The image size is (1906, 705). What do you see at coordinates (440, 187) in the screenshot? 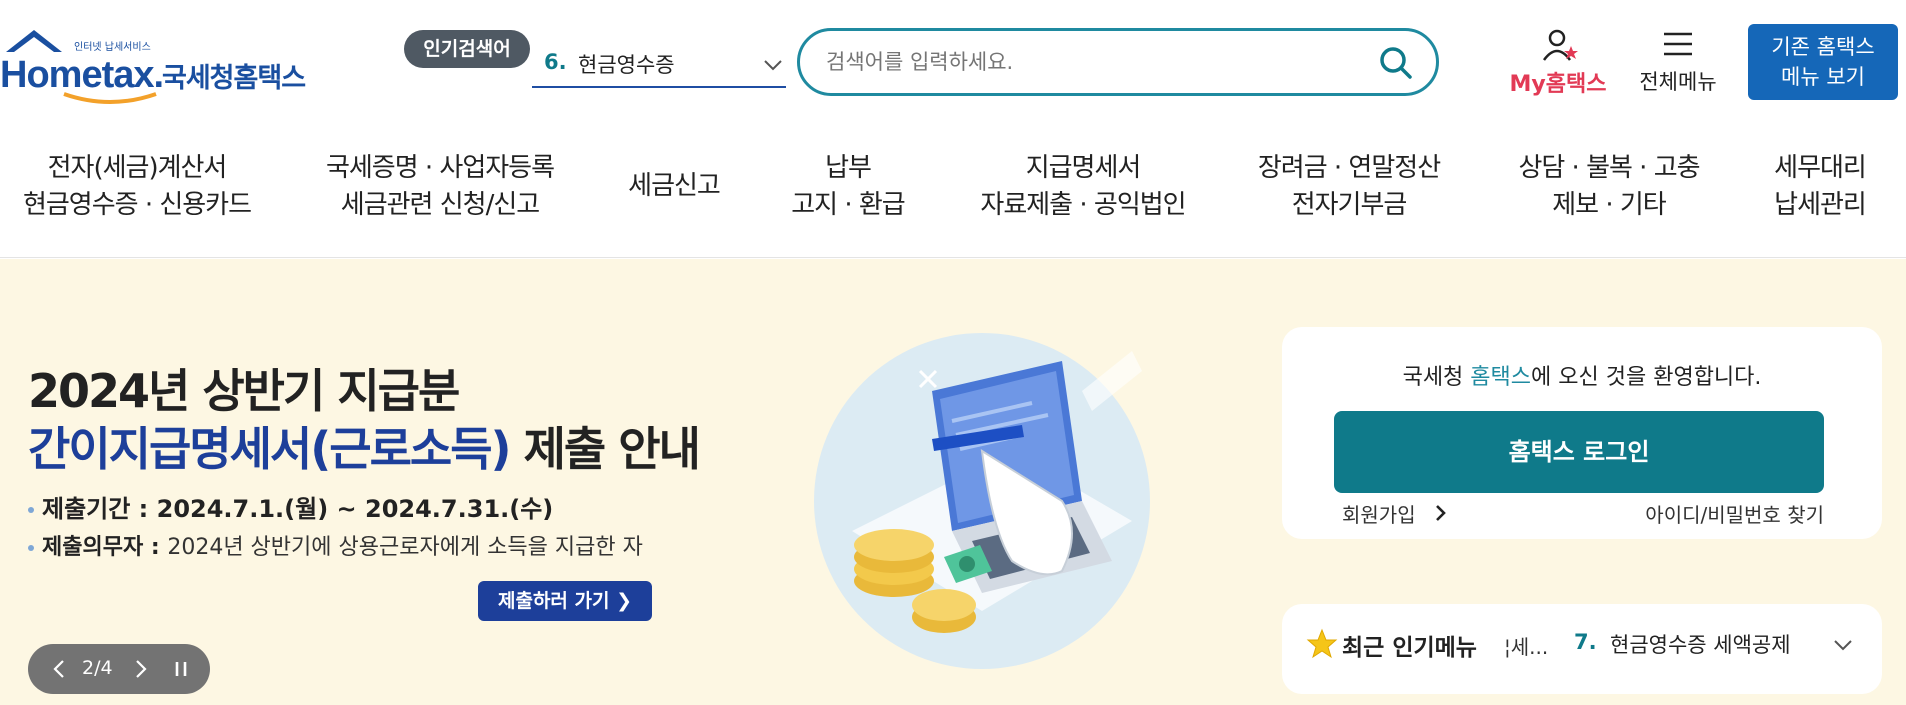
I see `nav-item-certificates: 국세증명 · 사업자등록 세금관련 신청/신고` at bounding box center [440, 187].